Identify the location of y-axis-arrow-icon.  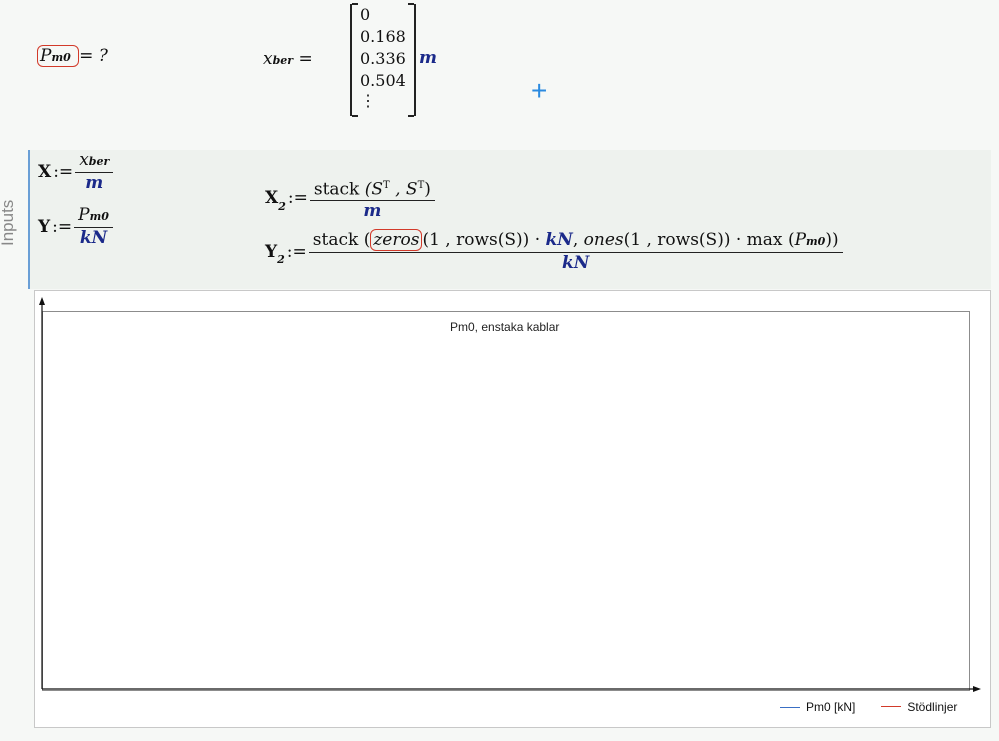
(42, 301).